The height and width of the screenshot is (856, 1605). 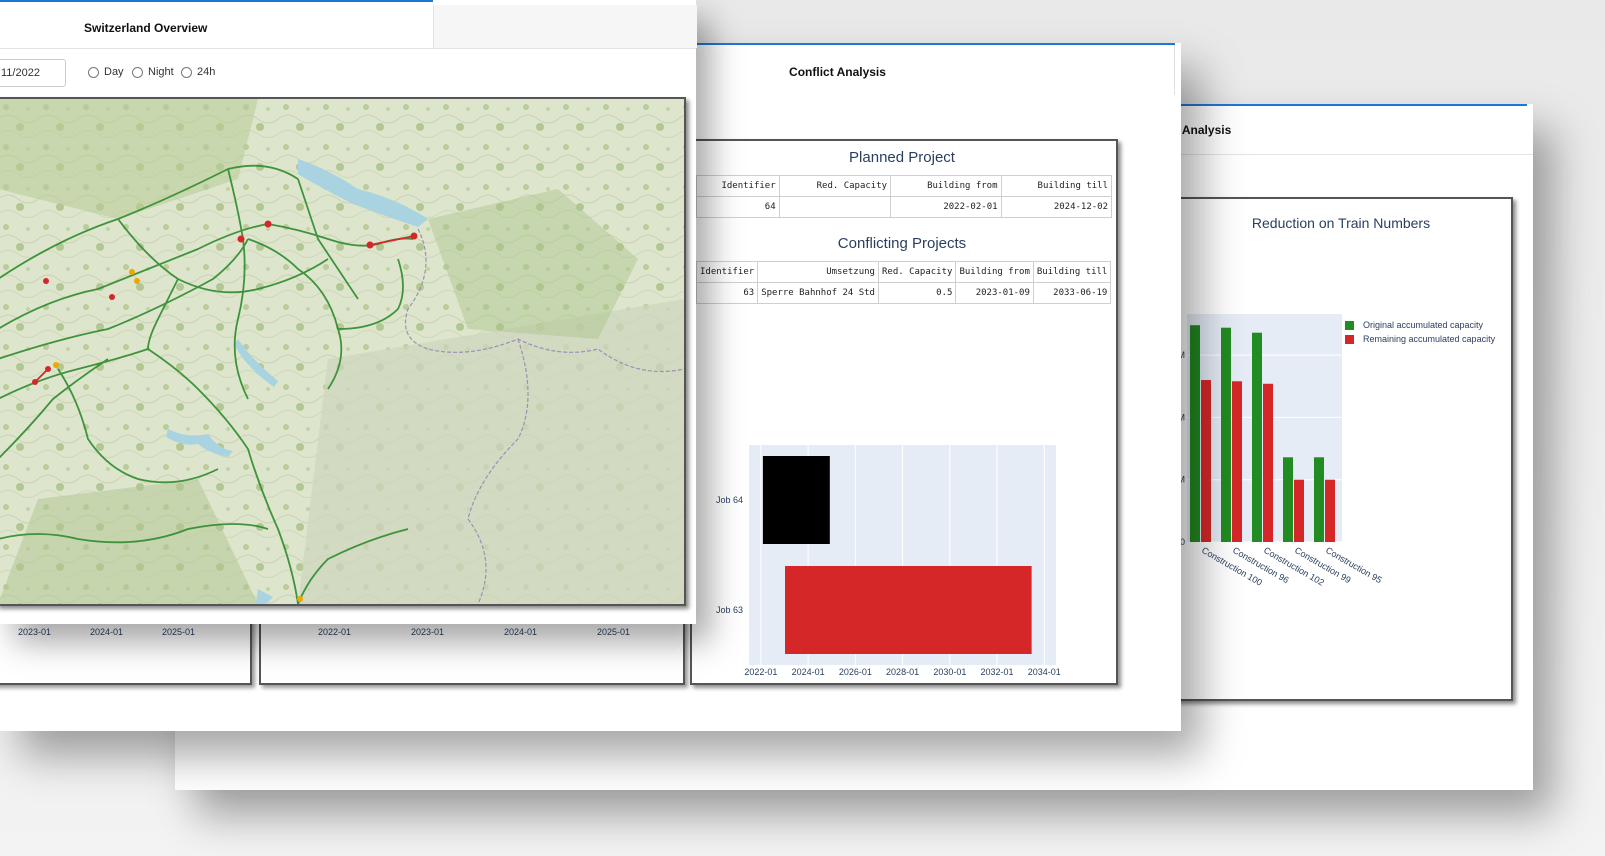 I want to click on legend-swatch-green, so click(x=1349, y=325).